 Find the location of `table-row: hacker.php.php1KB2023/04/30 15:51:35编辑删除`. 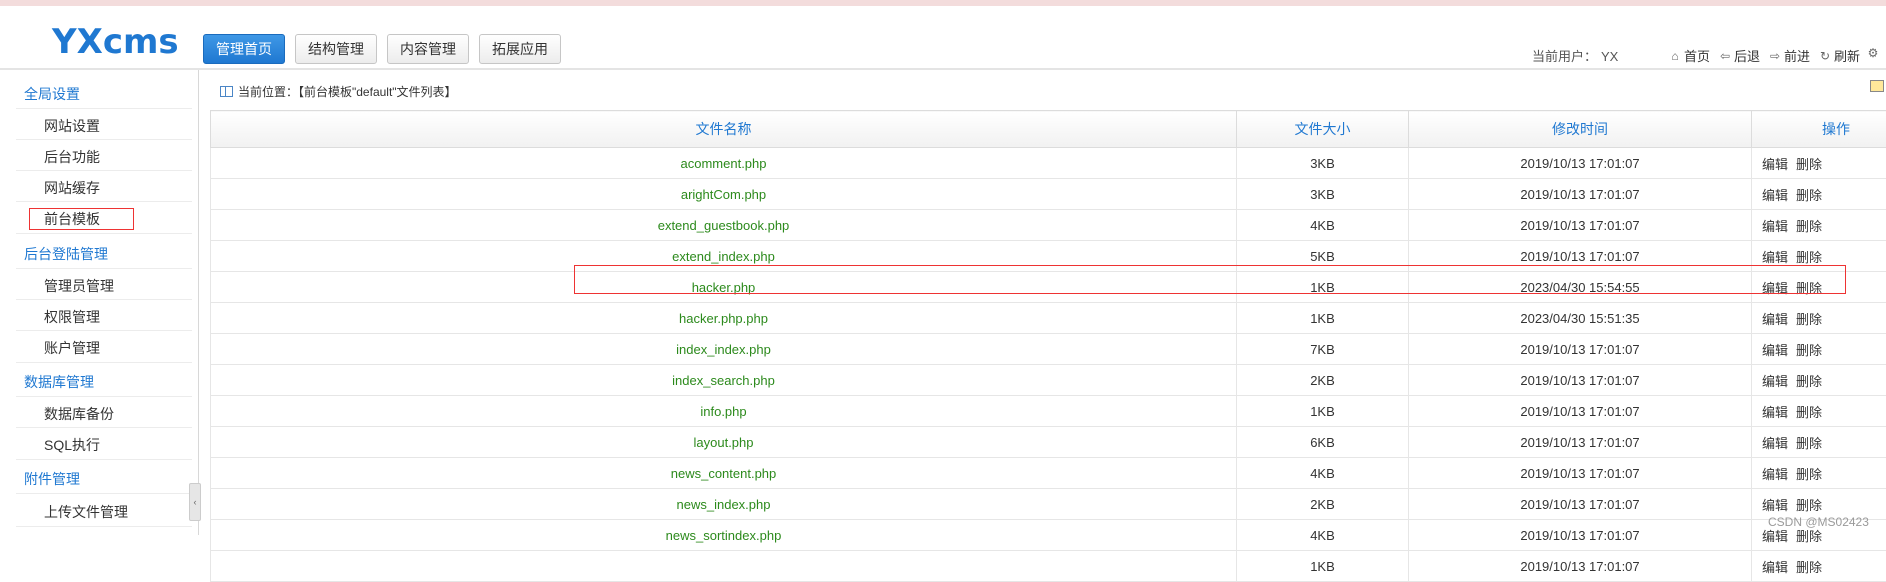

table-row: hacker.php.php1KB2023/04/30 15:51:35编辑删除 is located at coordinates (1048, 318).